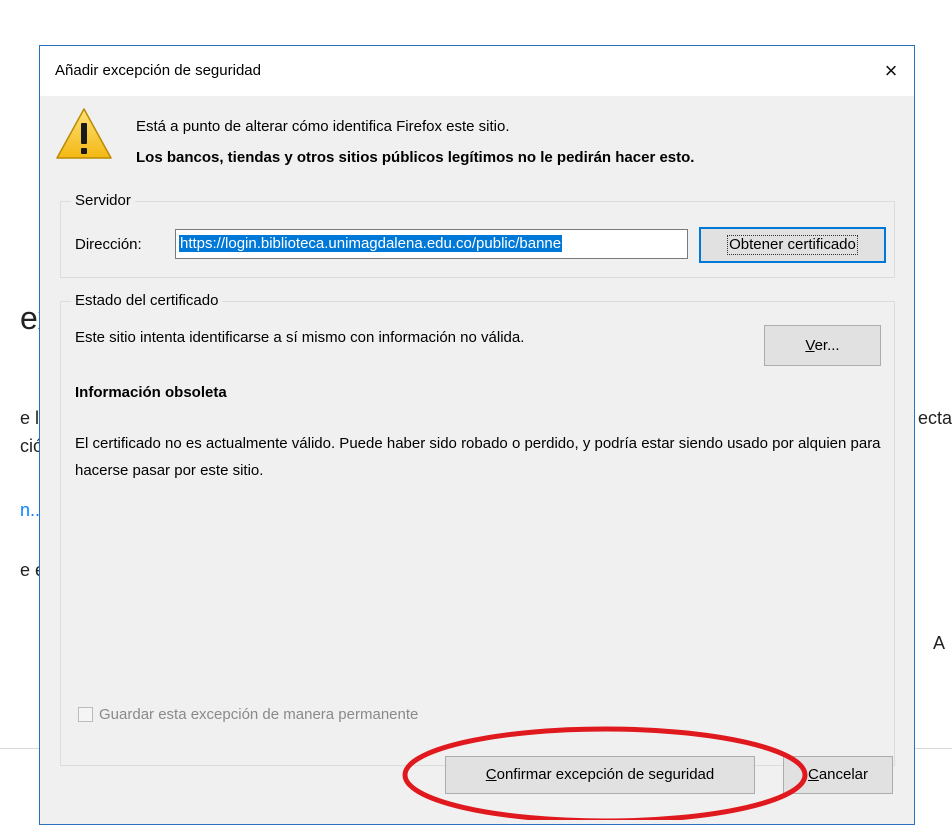  I want to click on cancel-button: Cancelar, so click(838, 775).